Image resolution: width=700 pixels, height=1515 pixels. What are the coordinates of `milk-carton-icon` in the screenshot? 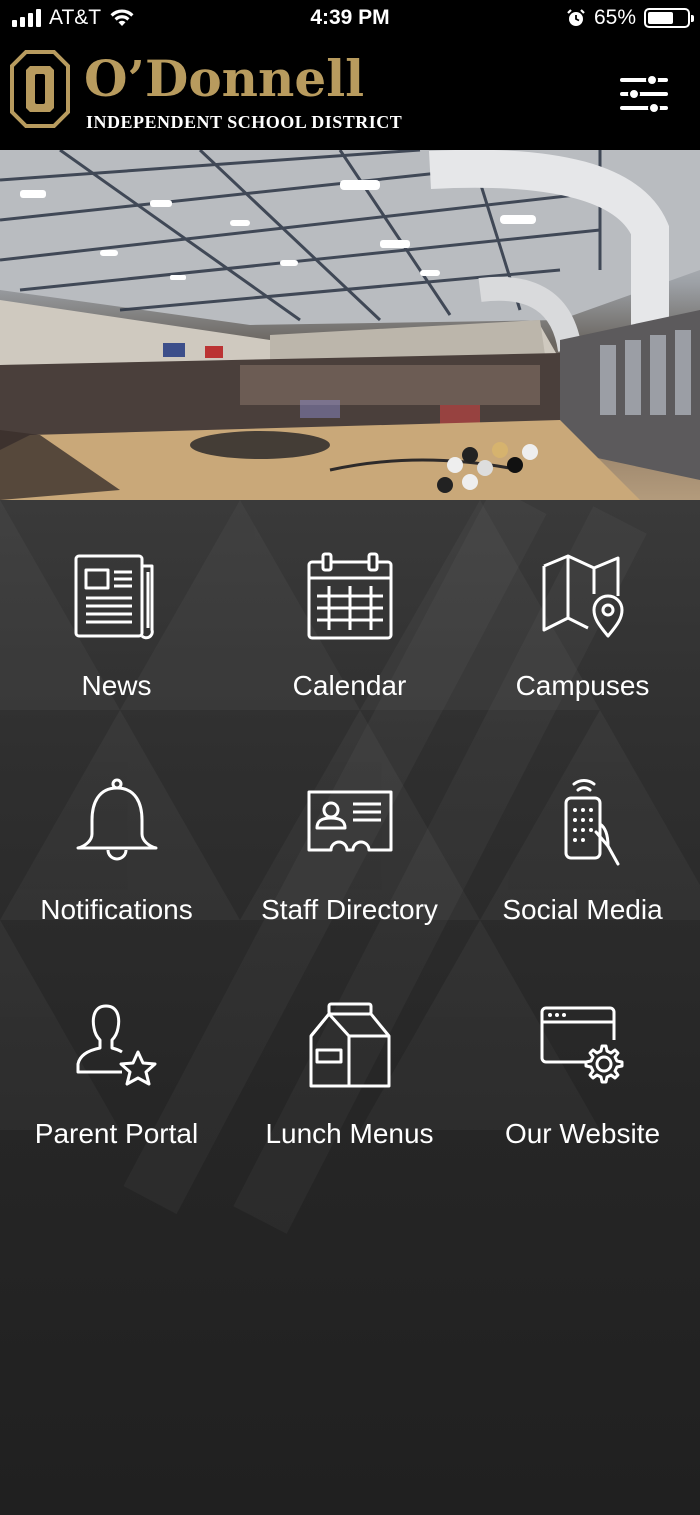 It's located at (349, 1045).